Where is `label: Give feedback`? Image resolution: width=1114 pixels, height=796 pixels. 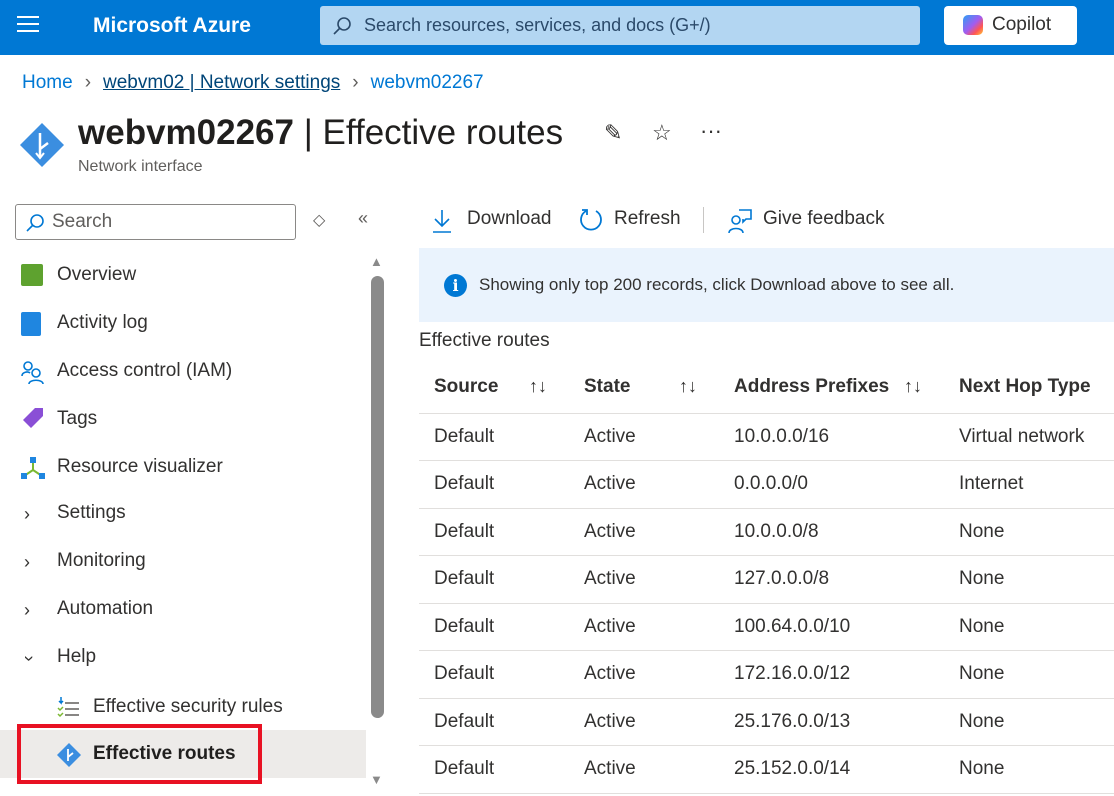 label: Give feedback is located at coordinates (824, 218).